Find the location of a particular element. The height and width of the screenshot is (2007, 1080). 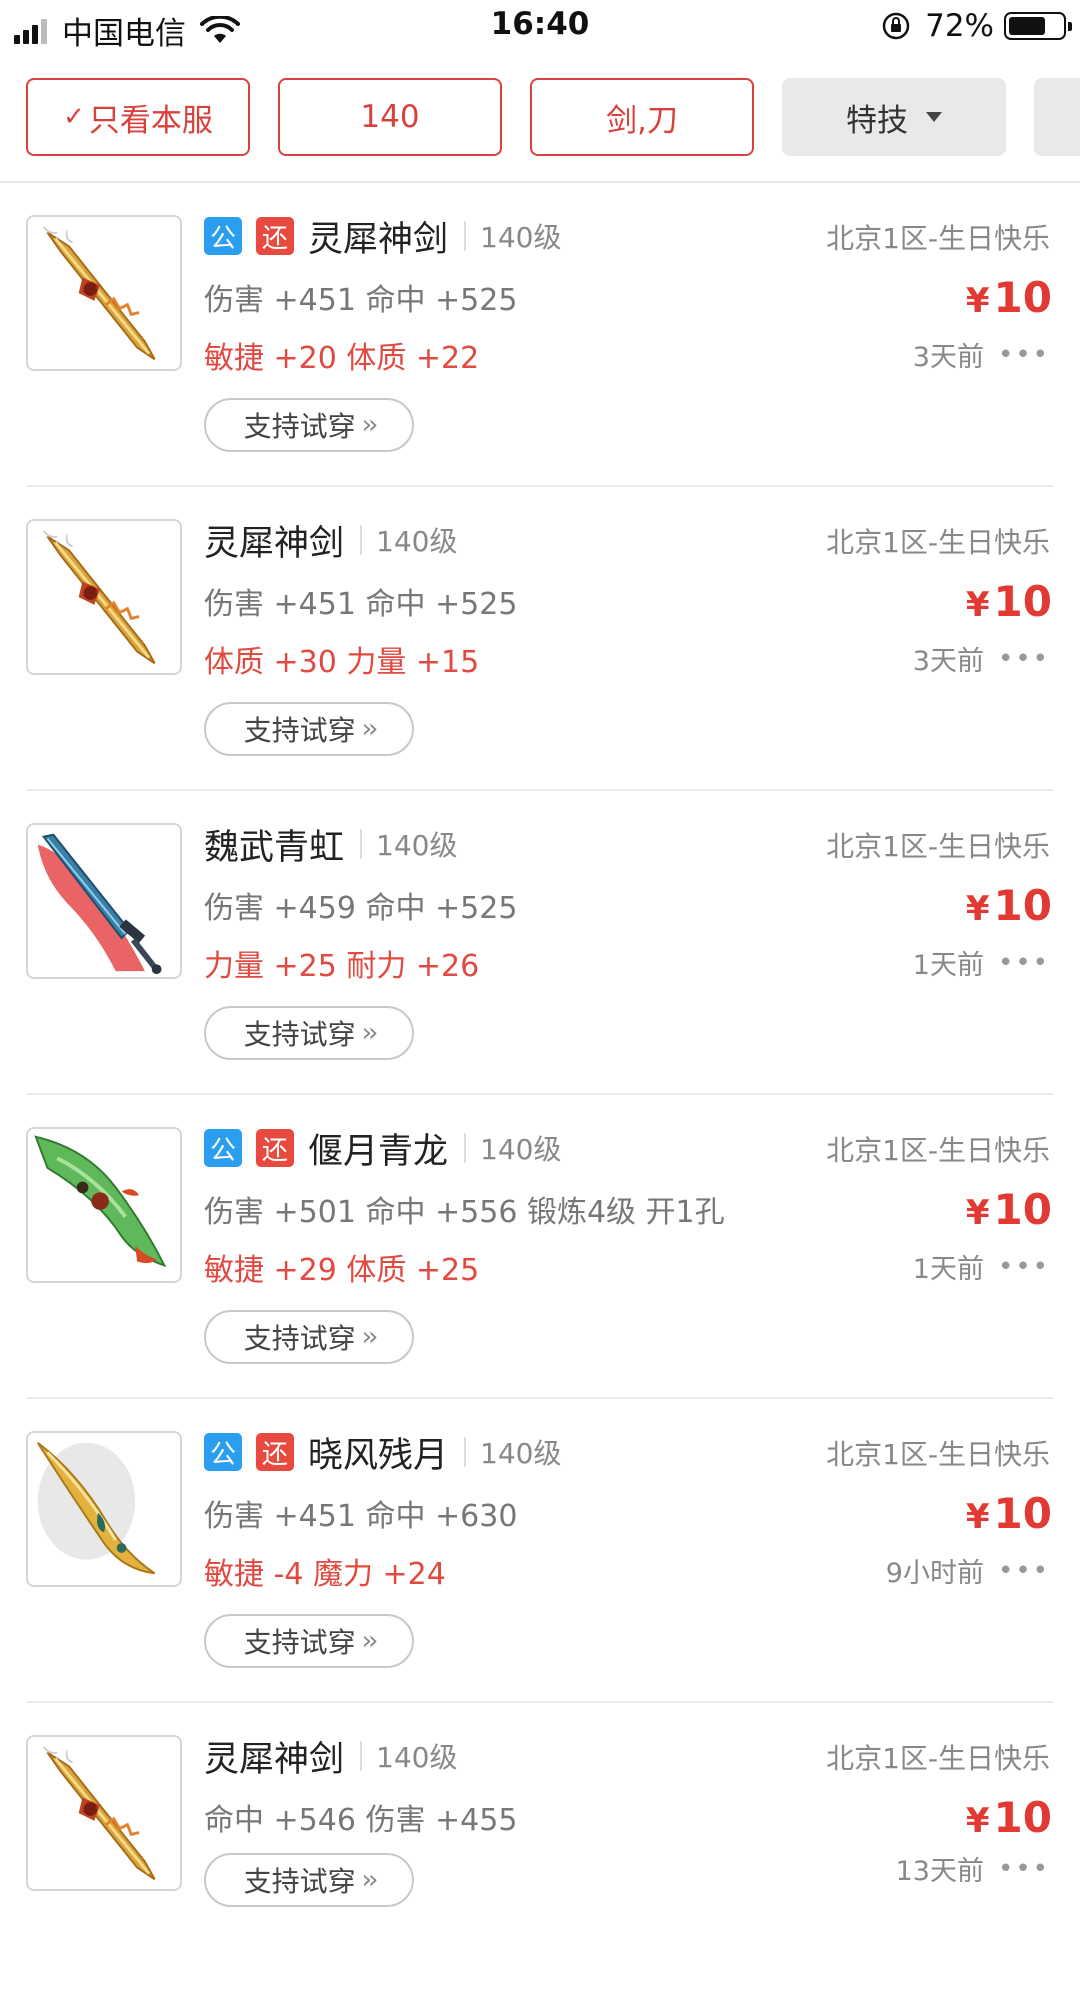

item-stats-primary: 命中 +546 伤害 +455 is located at coordinates (361, 1820).